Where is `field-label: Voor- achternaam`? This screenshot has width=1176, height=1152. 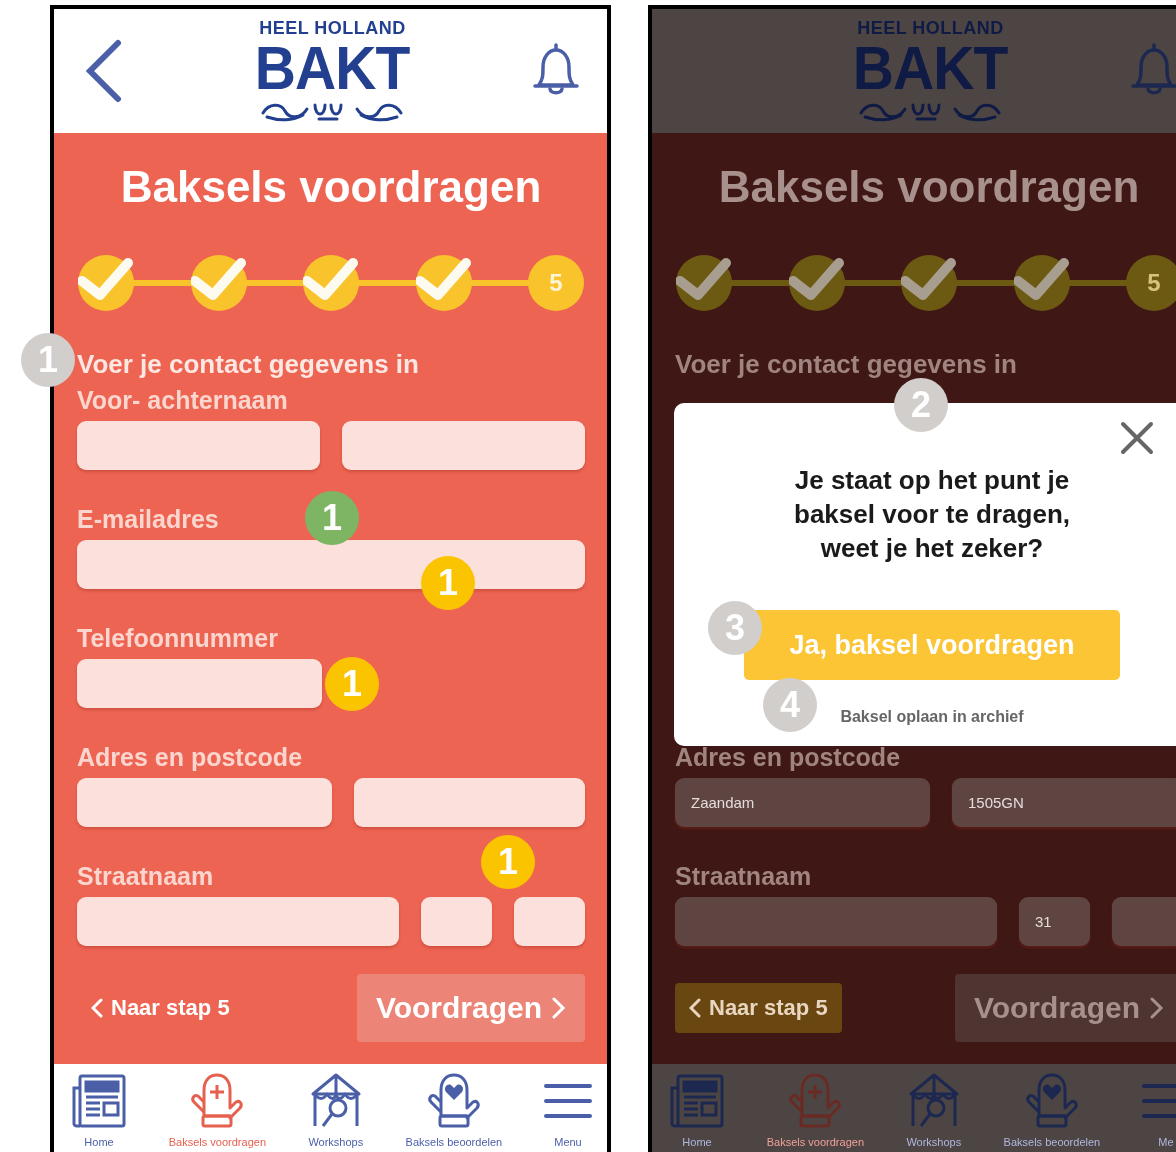
field-label: Voor- achternaam is located at coordinates (182, 400).